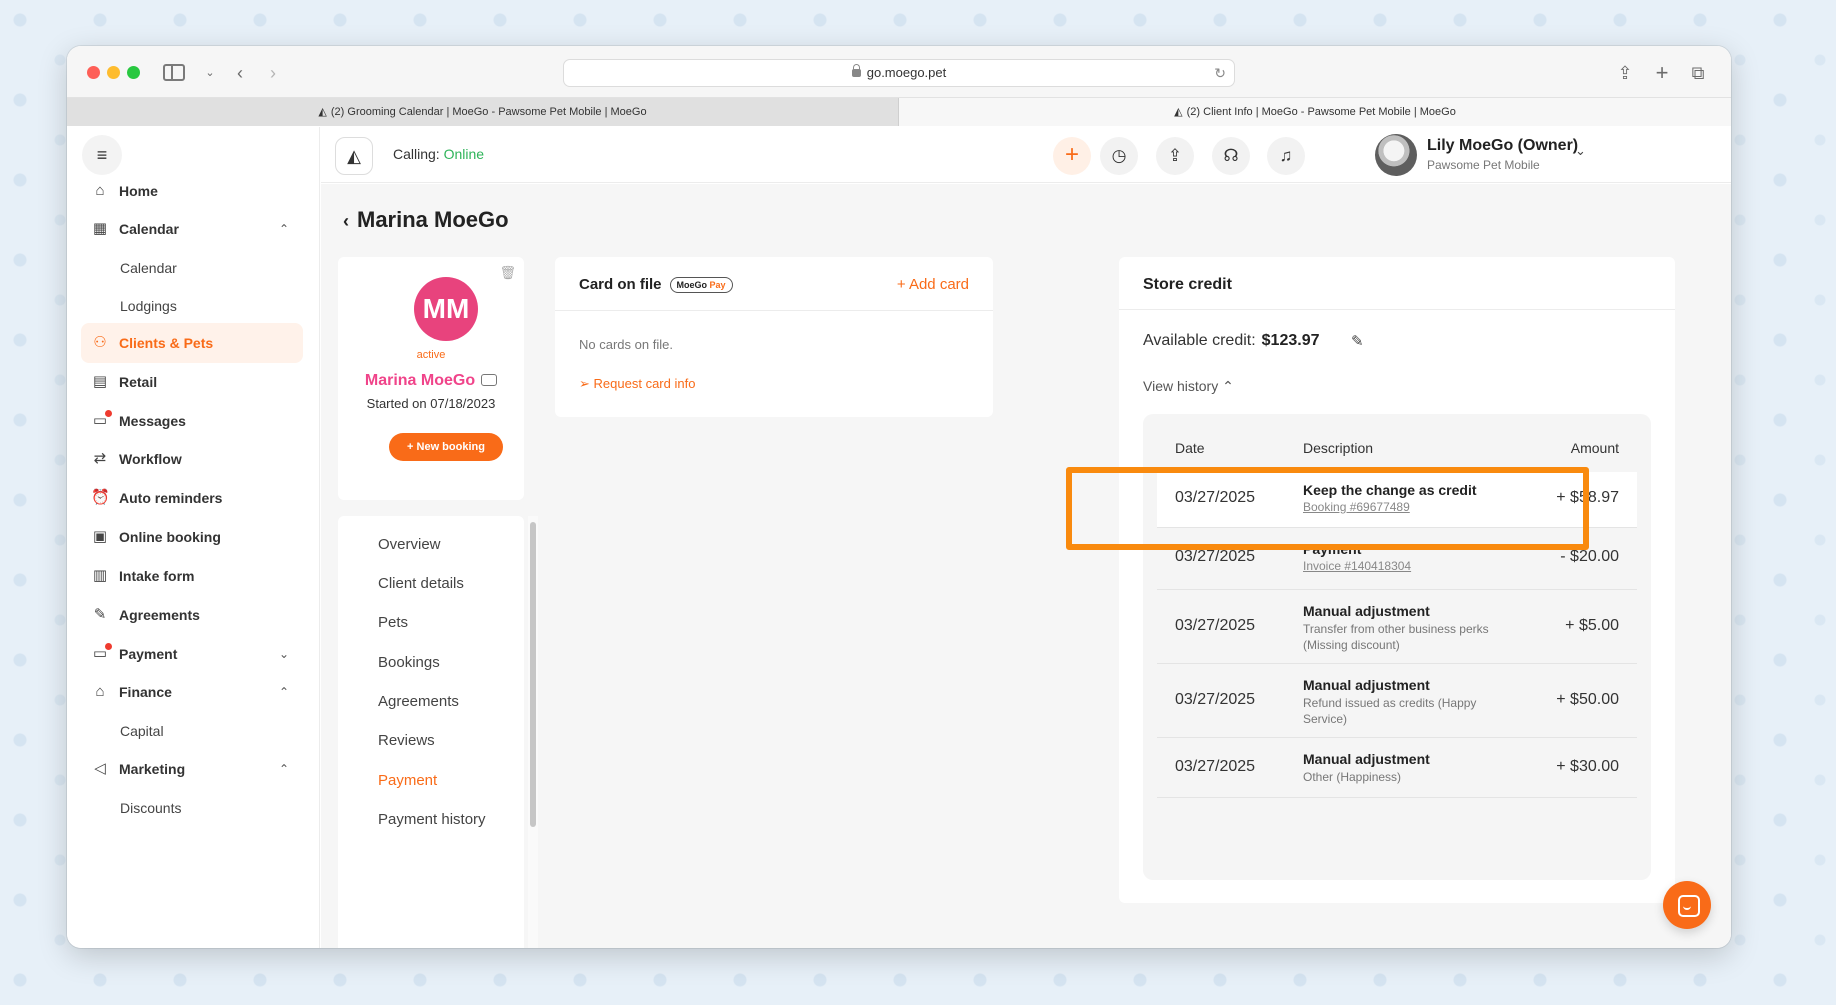  Describe the element at coordinates (1396, 155) in the screenshot. I see `avatar` at that location.